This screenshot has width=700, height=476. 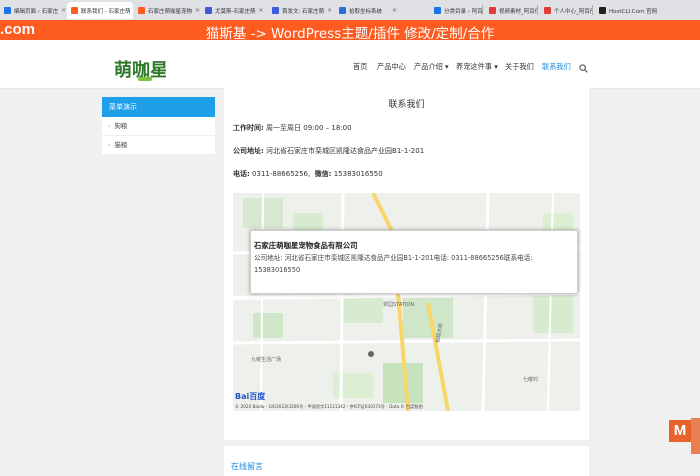 I want to click on phone-label: 电话:, so click(x=241, y=174).